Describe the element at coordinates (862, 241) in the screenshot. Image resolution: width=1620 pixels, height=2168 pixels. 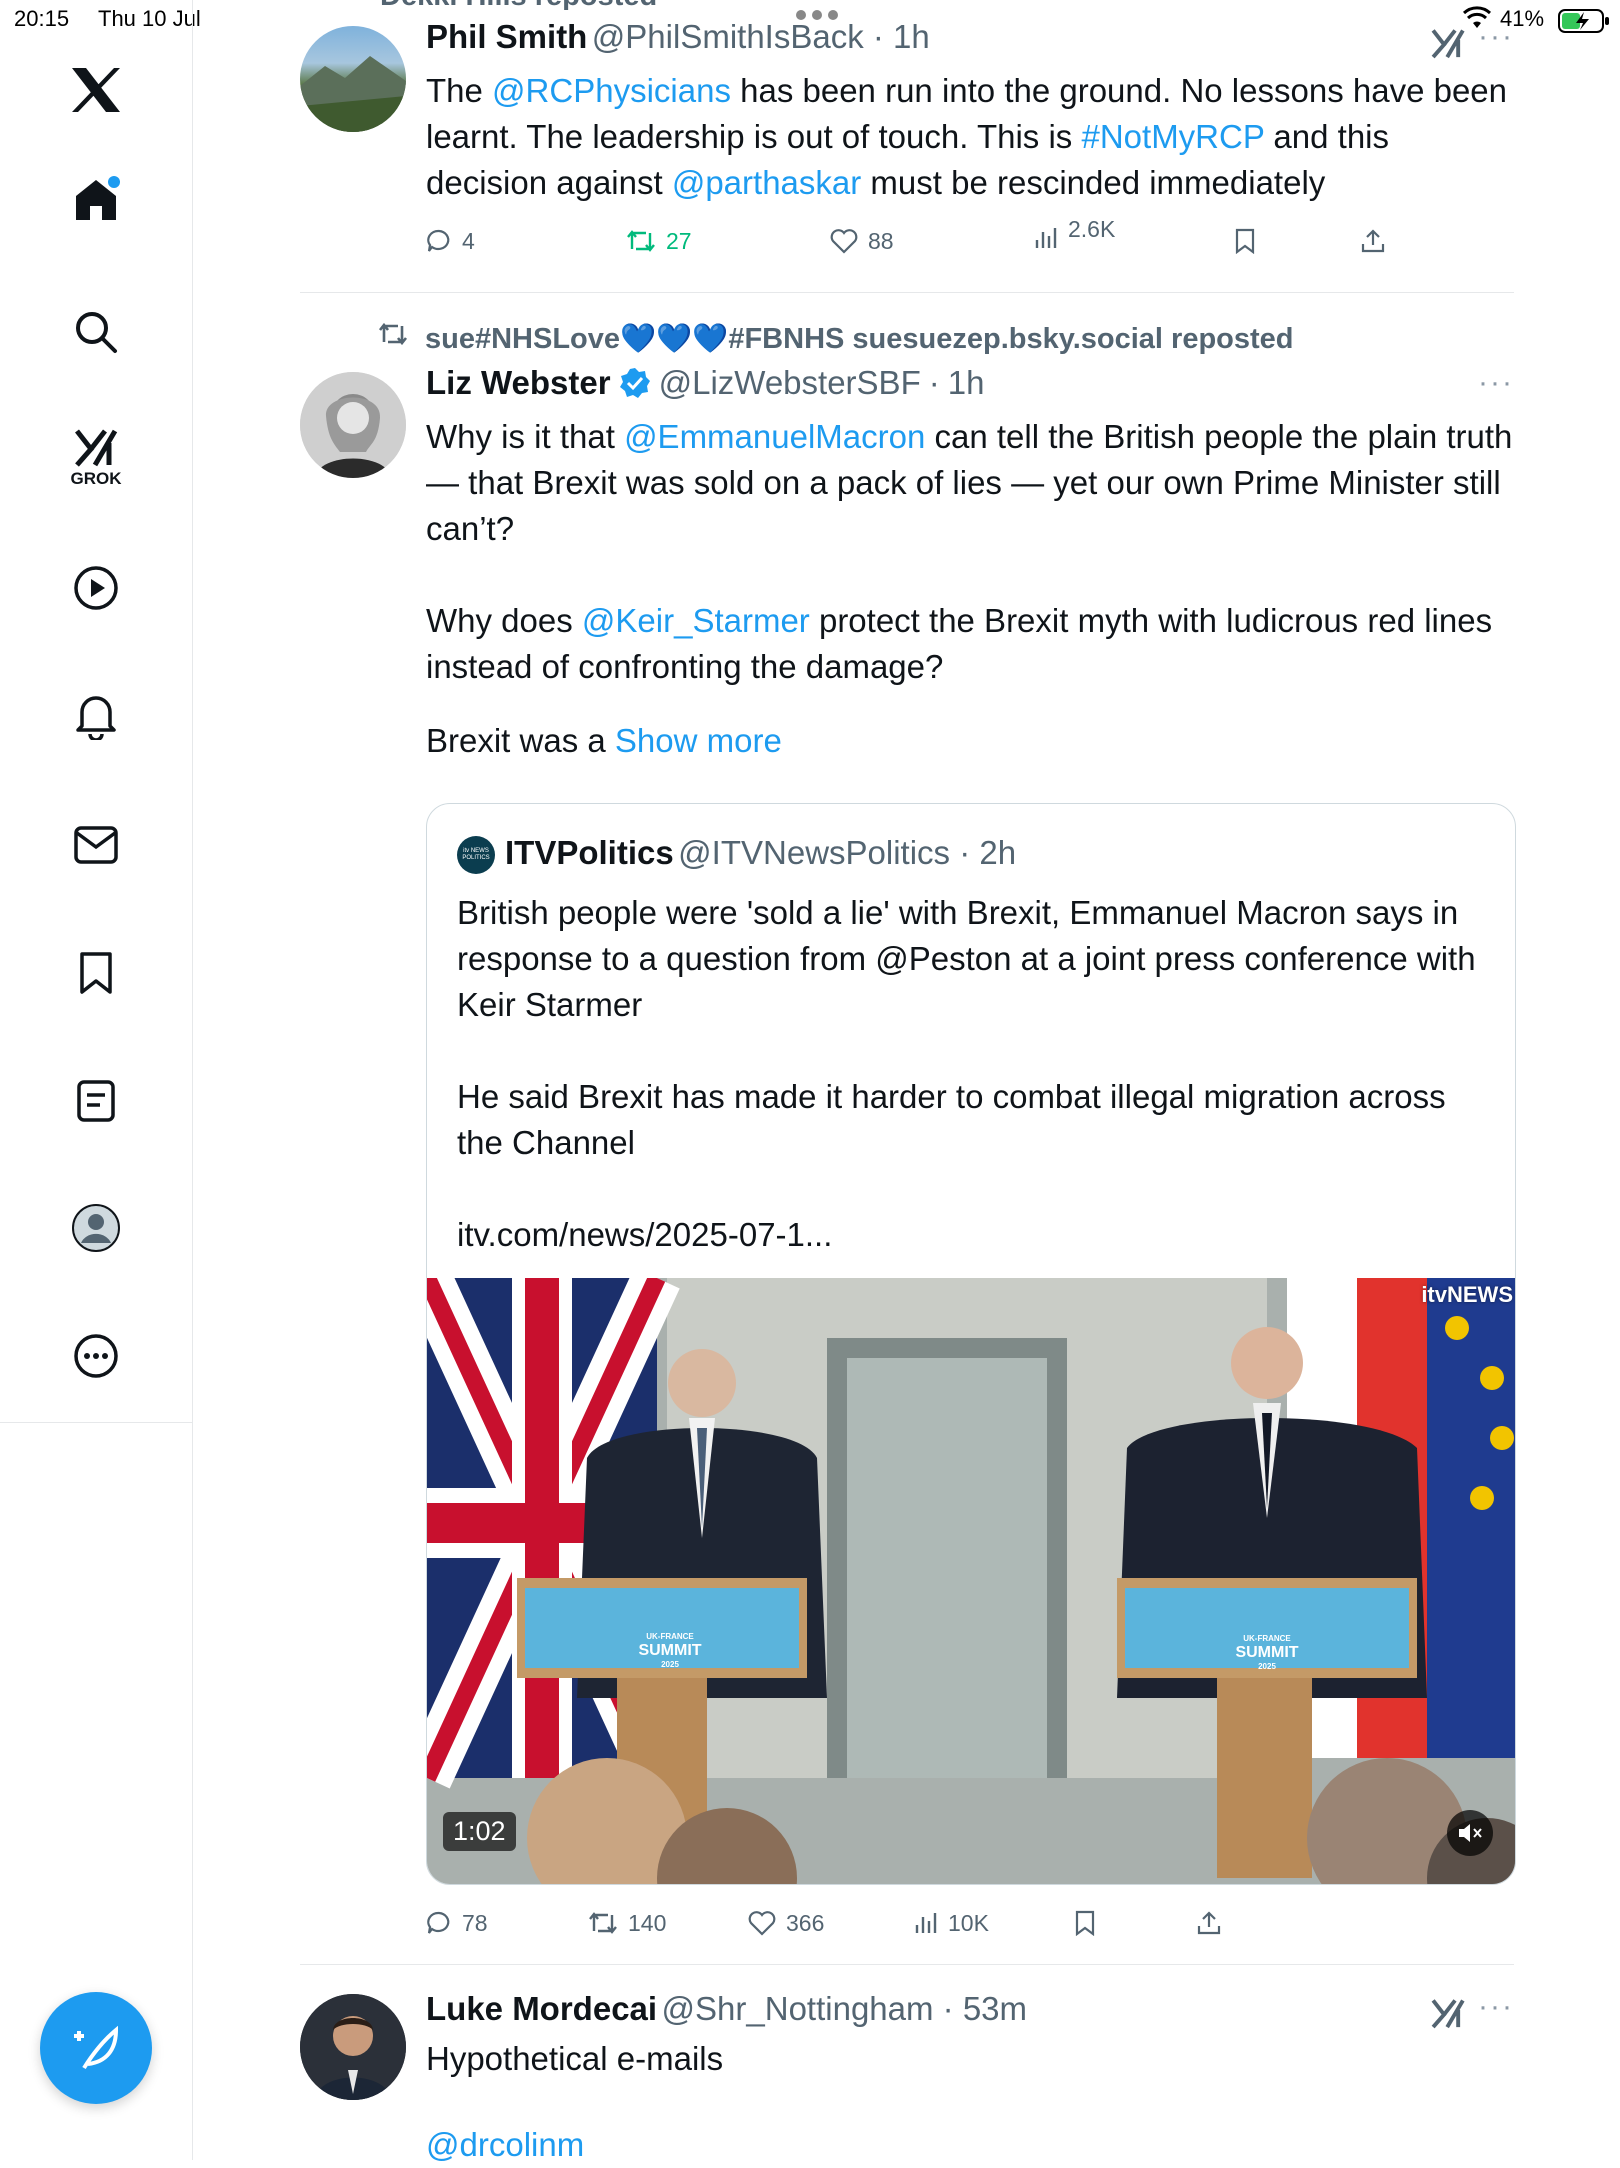
I see `like-button: 88` at that location.